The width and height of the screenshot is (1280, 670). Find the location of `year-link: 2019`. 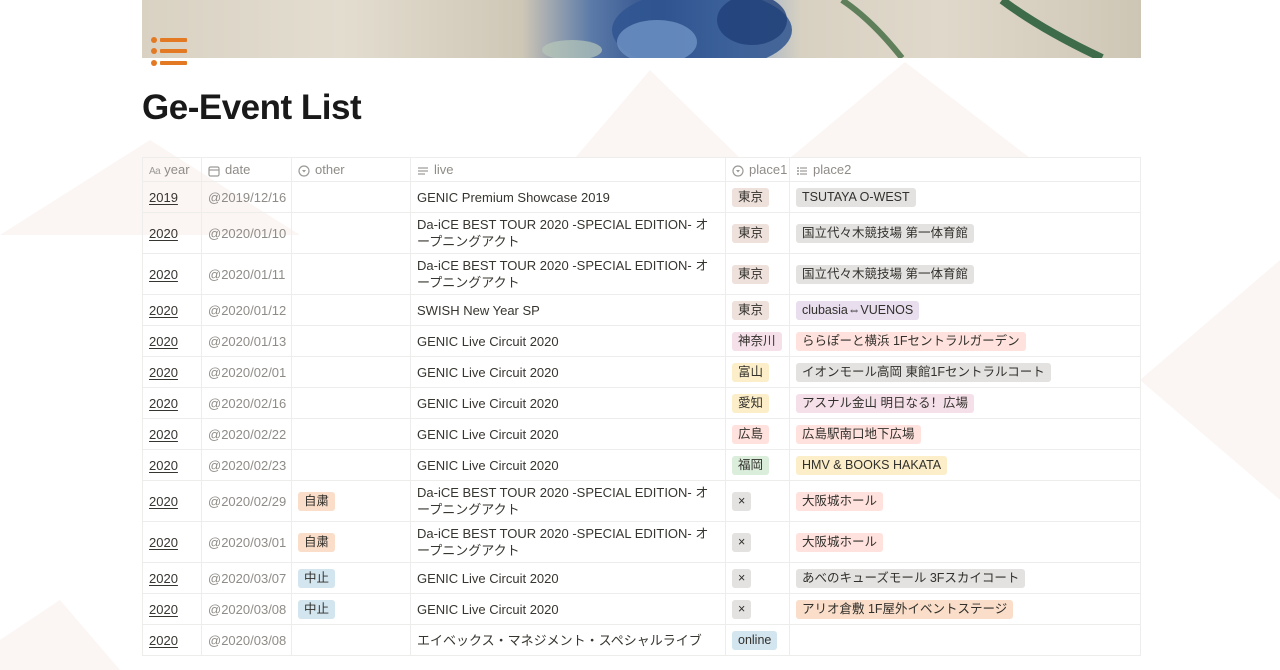

year-link: 2019 is located at coordinates (163, 197).